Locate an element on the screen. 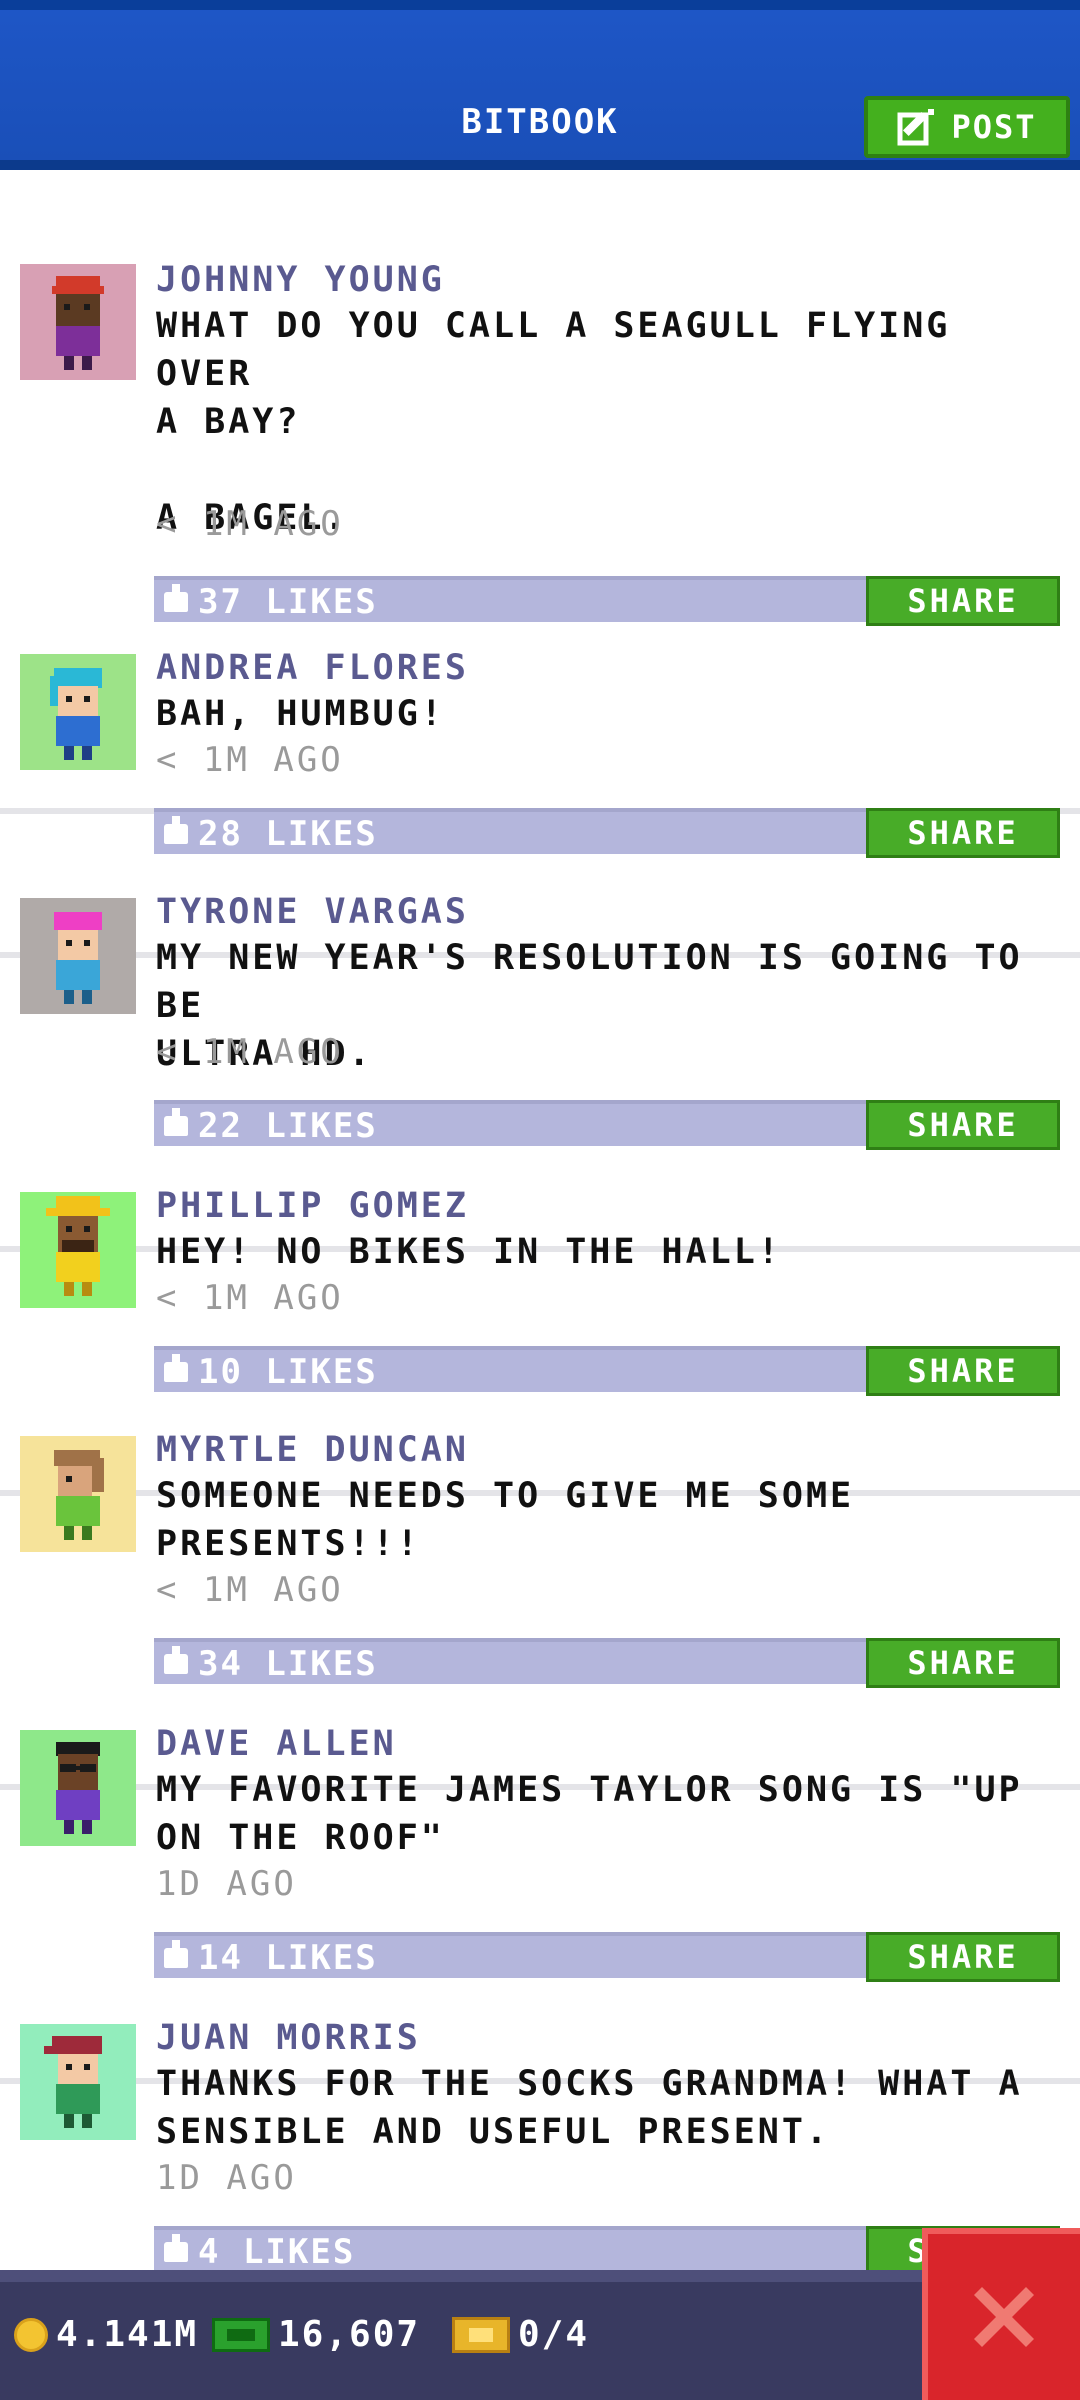  likes-bar: 14 LIKES SHARE is located at coordinates (607, 1957).